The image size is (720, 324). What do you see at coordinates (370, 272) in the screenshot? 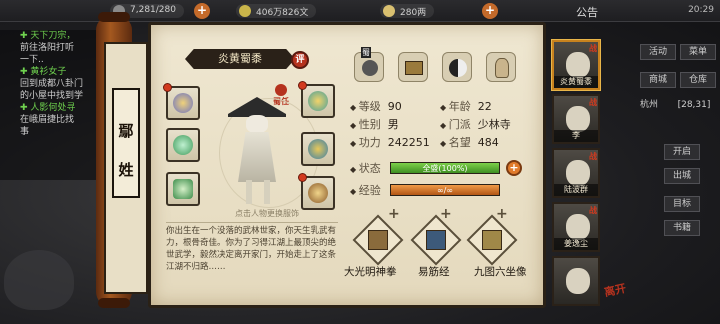
I see `technique-1-label: 大光明神拳` at bounding box center [370, 272].